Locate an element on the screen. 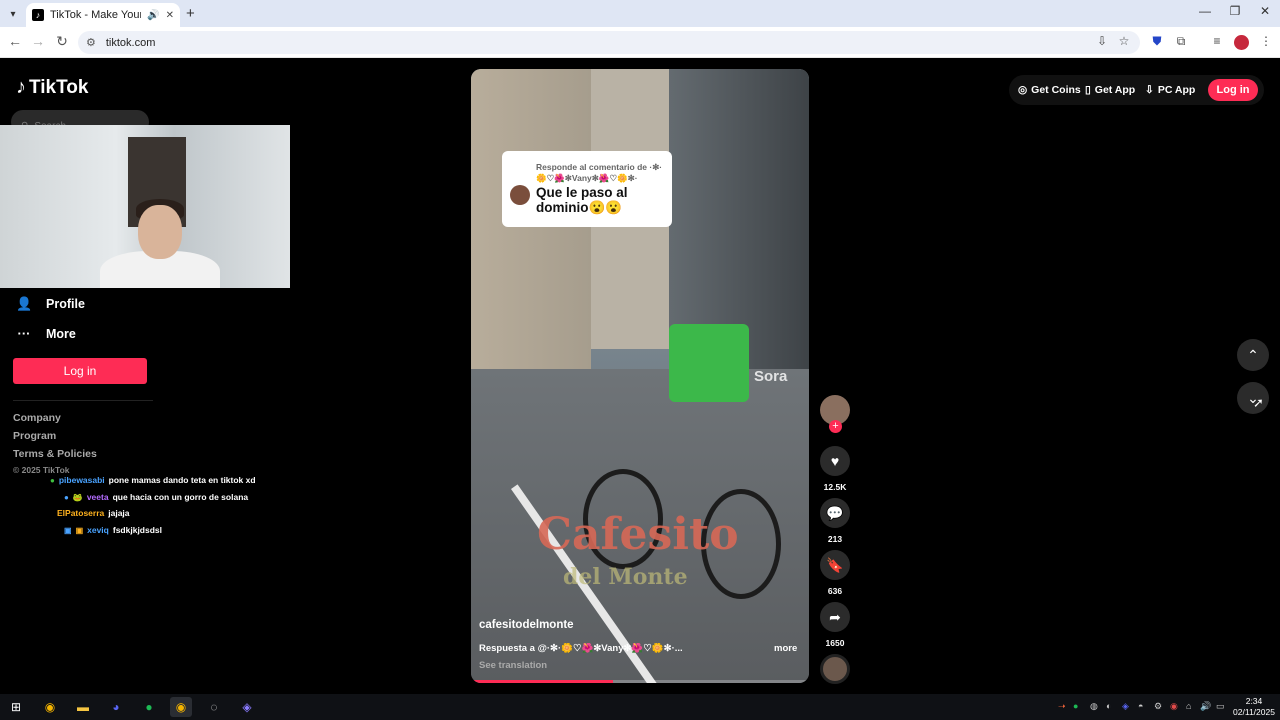 The image size is (1280, 720). pc-app-link: ⇩ PC App is located at coordinates (1170, 90).